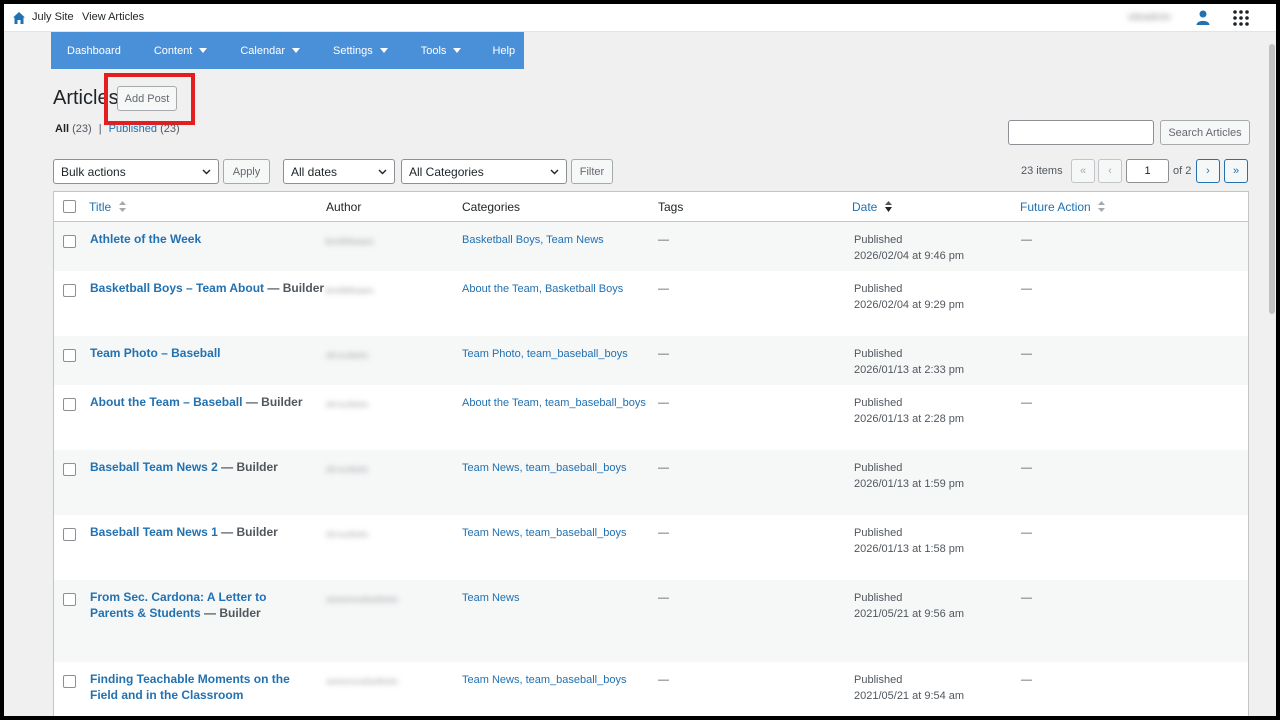 The image size is (1280, 720). What do you see at coordinates (201, 239) in the screenshot?
I see `row-title-link: Athlete of the Week` at bounding box center [201, 239].